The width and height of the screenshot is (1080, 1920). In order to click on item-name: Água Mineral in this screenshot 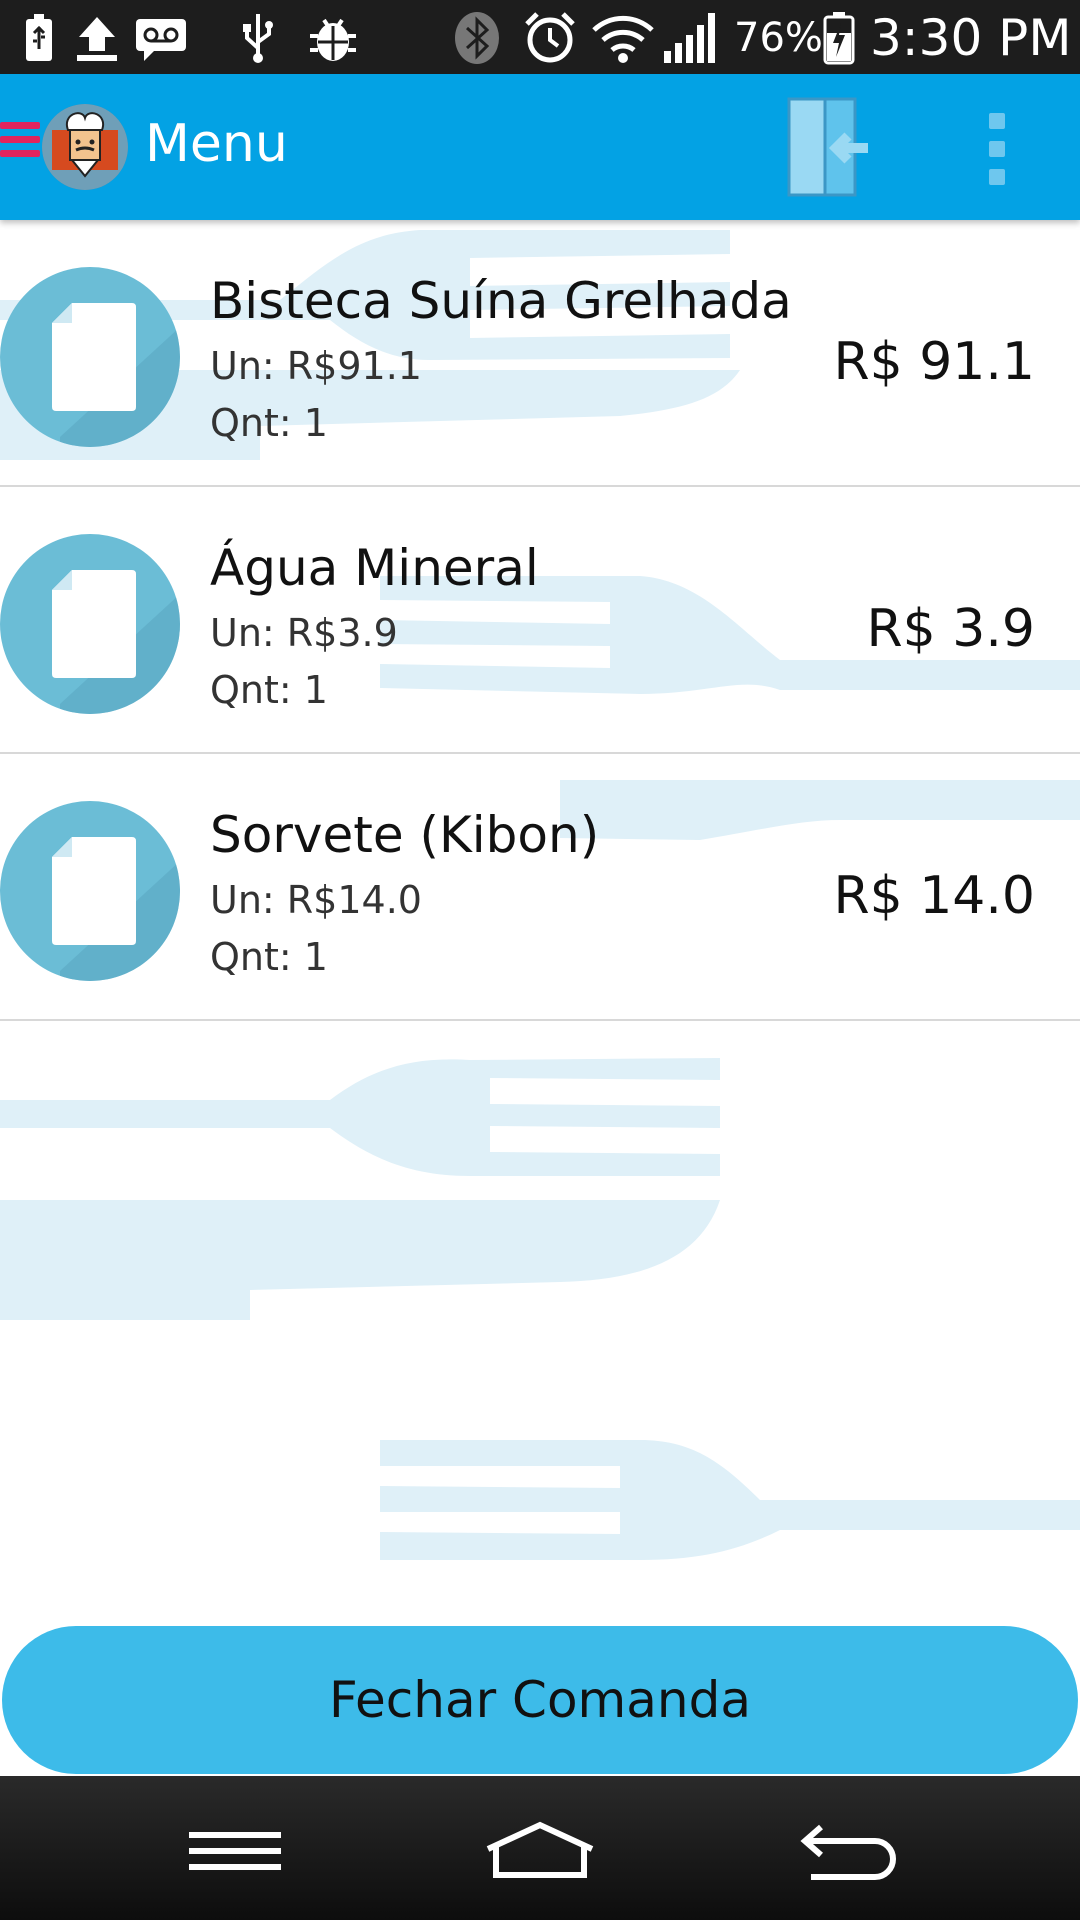, I will do `click(374, 568)`.